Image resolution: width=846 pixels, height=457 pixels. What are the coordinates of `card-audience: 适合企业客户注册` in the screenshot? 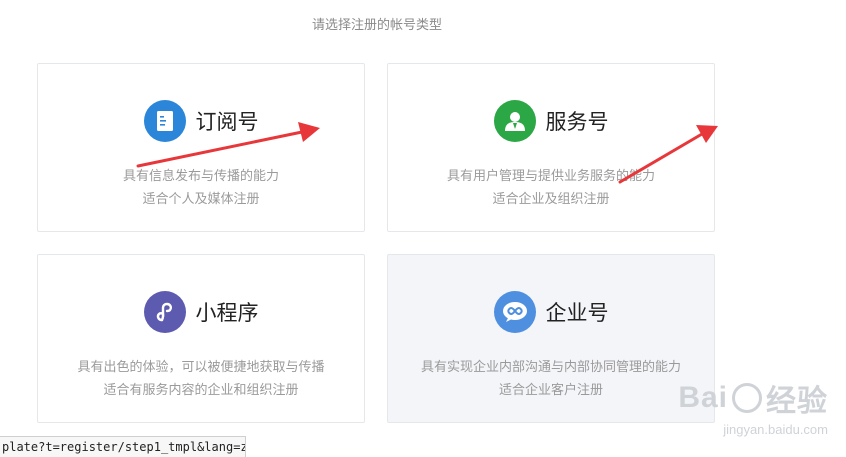 It's located at (550, 390).